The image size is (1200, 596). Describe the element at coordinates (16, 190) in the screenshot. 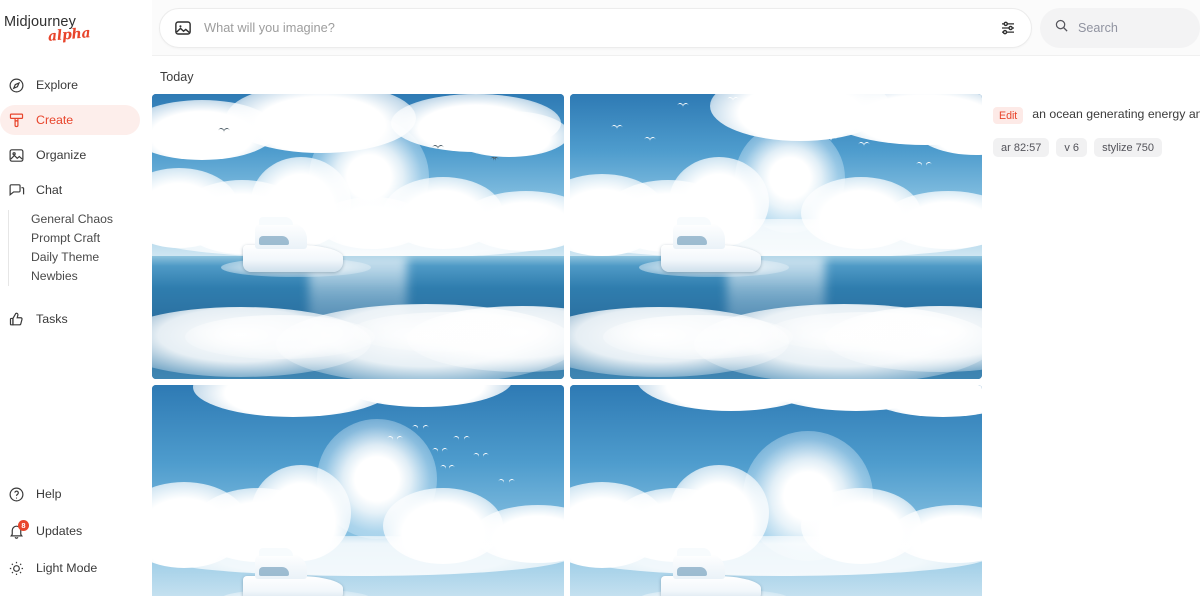

I see `chat-bubble-icon` at that location.